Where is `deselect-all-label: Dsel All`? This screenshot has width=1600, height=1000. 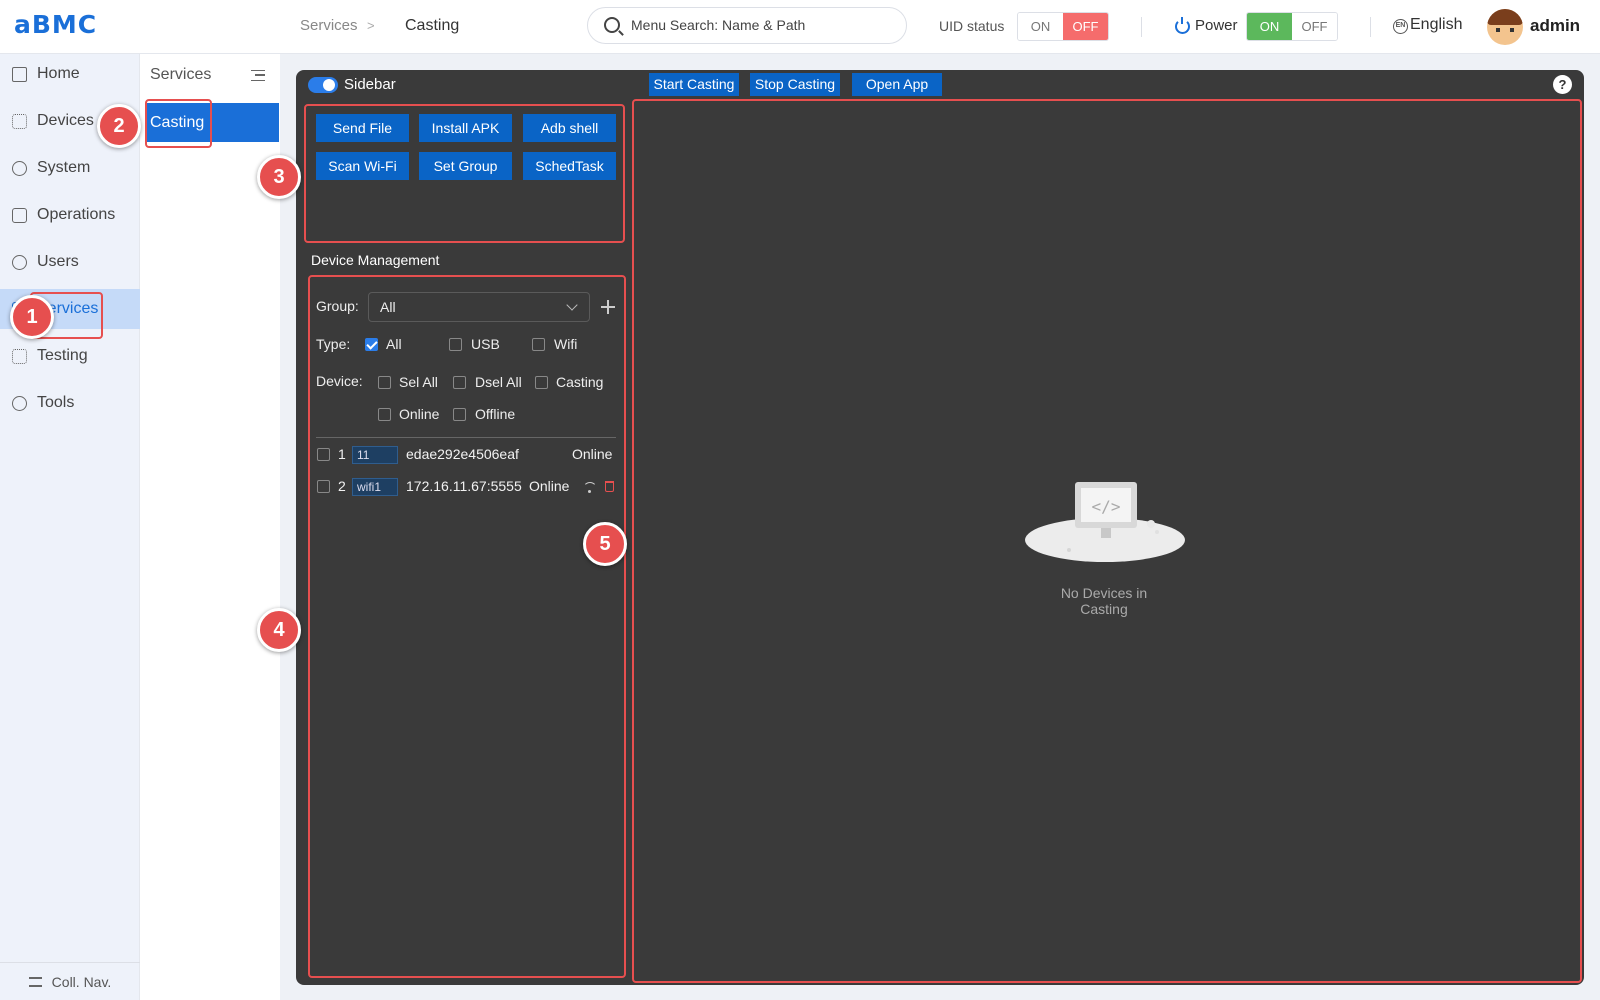
deselect-all-label: Dsel All is located at coordinates (498, 382).